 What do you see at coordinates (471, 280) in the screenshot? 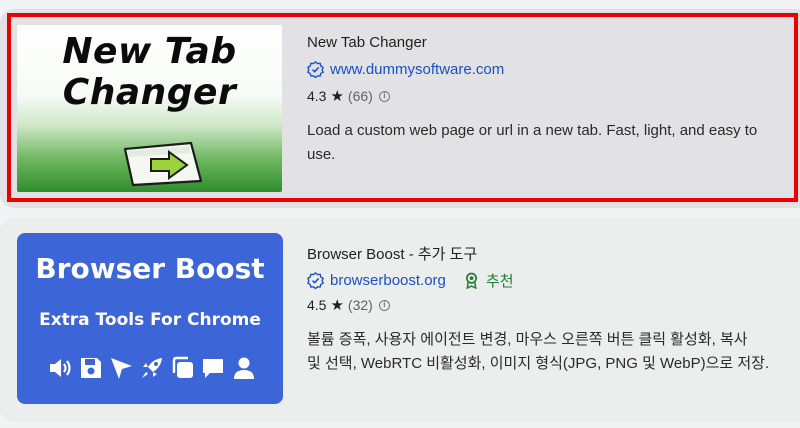
I see `award-ribbon-icon` at bounding box center [471, 280].